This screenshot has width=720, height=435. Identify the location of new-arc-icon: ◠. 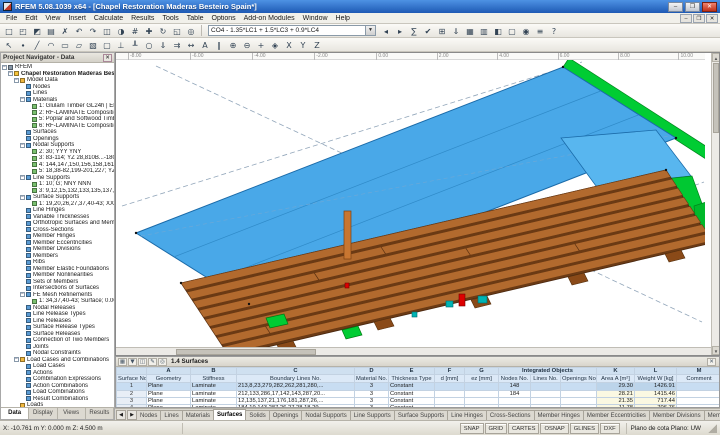
(51, 45).